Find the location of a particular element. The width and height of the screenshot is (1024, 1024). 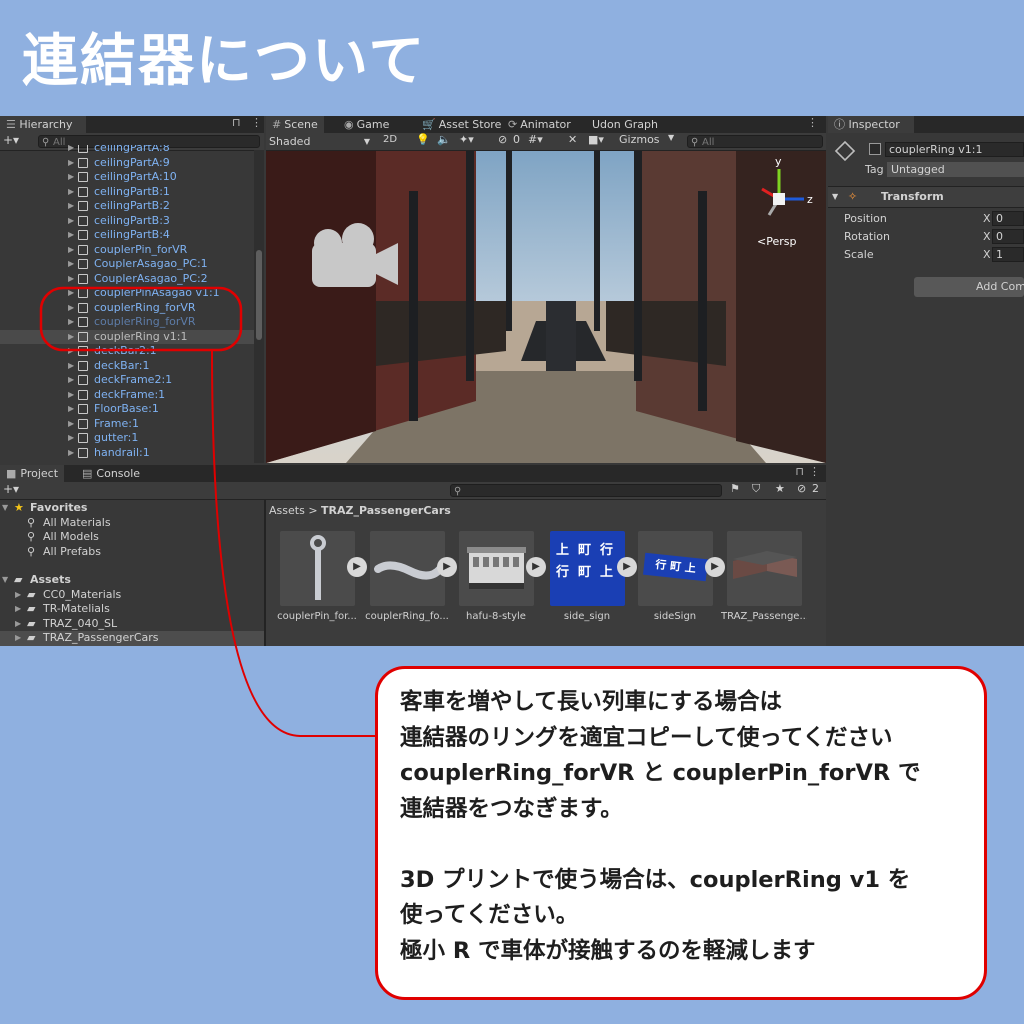

object-name-field: couplerRing v1:1 is located at coordinates (954, 149).